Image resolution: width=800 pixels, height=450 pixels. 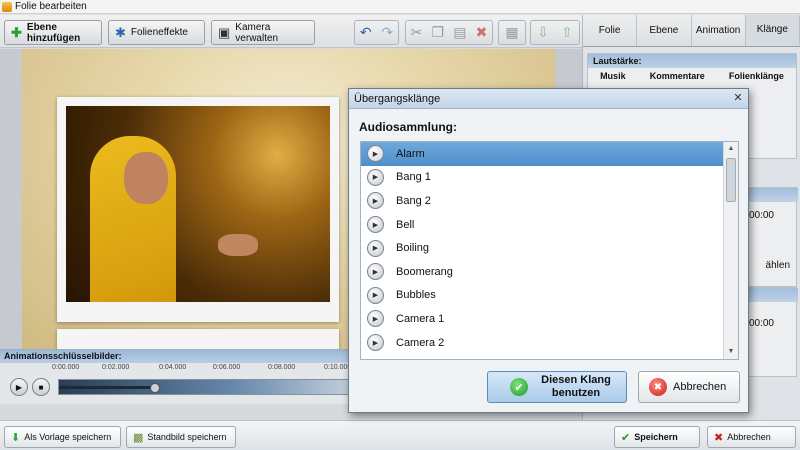 What do you see at coordinates (731, 352) in the screenshot?
I see `scroll-down-icon: ▼` at bounding box center [731, 352].